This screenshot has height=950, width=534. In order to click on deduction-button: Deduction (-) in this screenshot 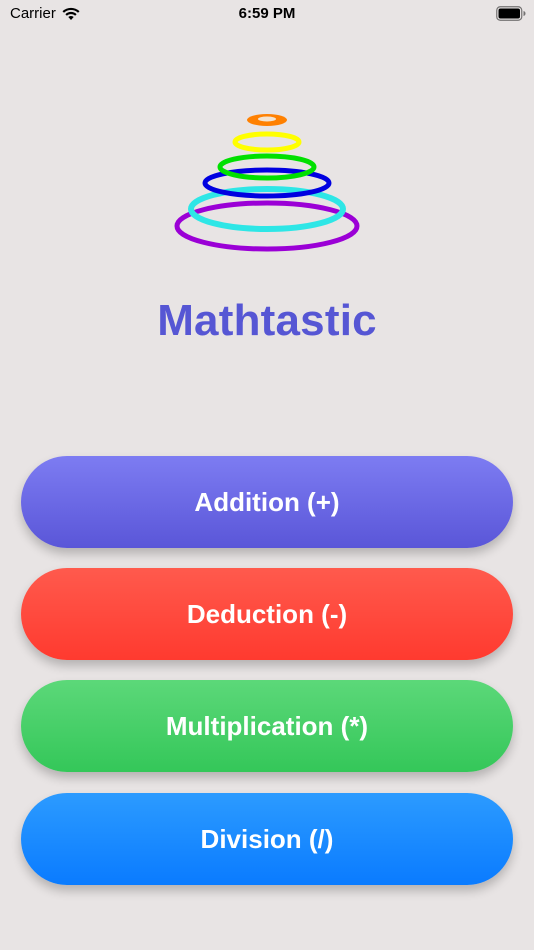, I will do `click(267, 614)`.